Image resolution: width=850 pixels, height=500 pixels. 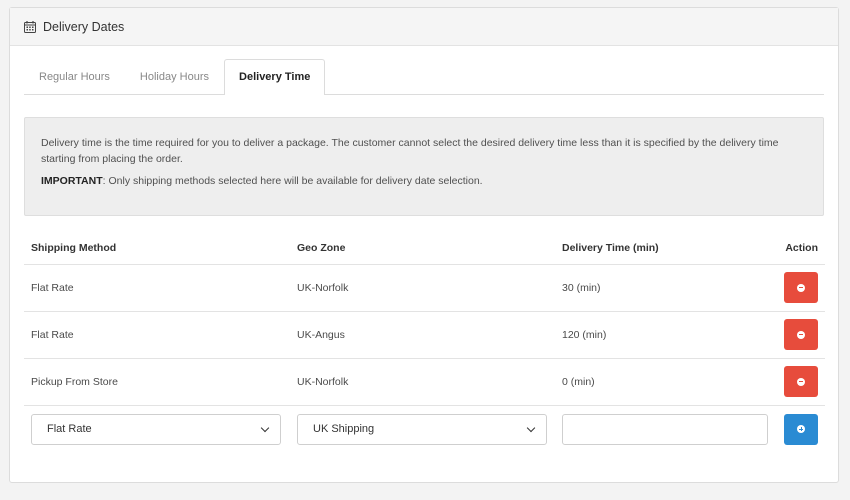 I want to click on header-geo-zone: Geo Zone, so click(x=422, y=249).